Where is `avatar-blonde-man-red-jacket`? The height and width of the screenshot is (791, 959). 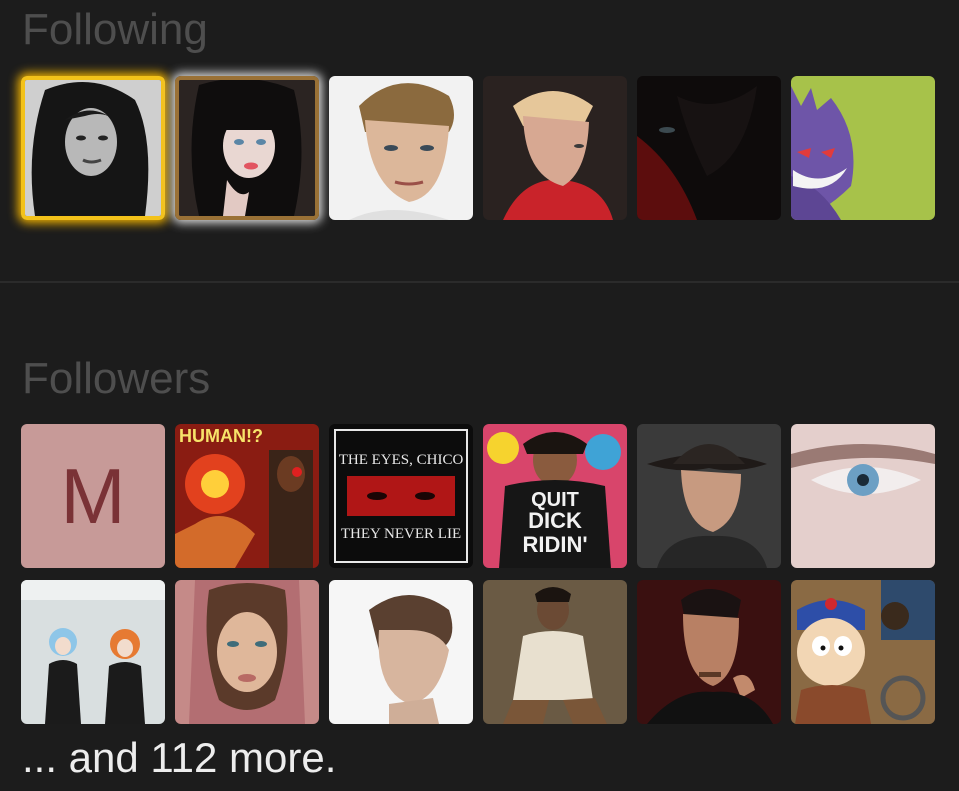 avatar-blonde-man-red-jacket is located at coordinates (555, 148).